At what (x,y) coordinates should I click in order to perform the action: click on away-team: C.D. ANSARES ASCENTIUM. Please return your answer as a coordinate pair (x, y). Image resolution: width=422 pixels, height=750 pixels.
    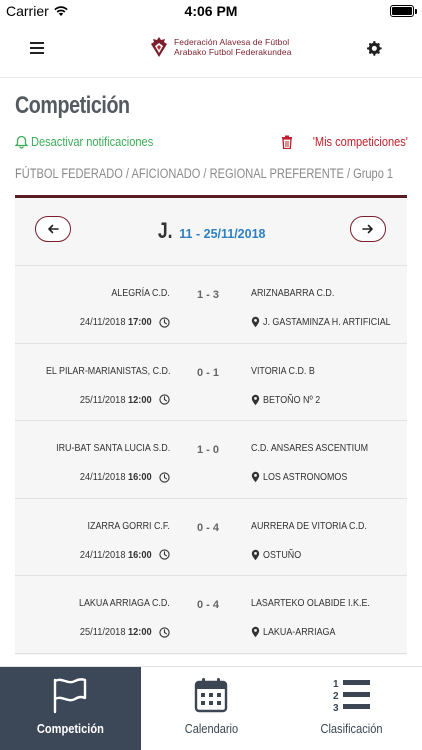
    Looking at the image, I should click on (310, 448).